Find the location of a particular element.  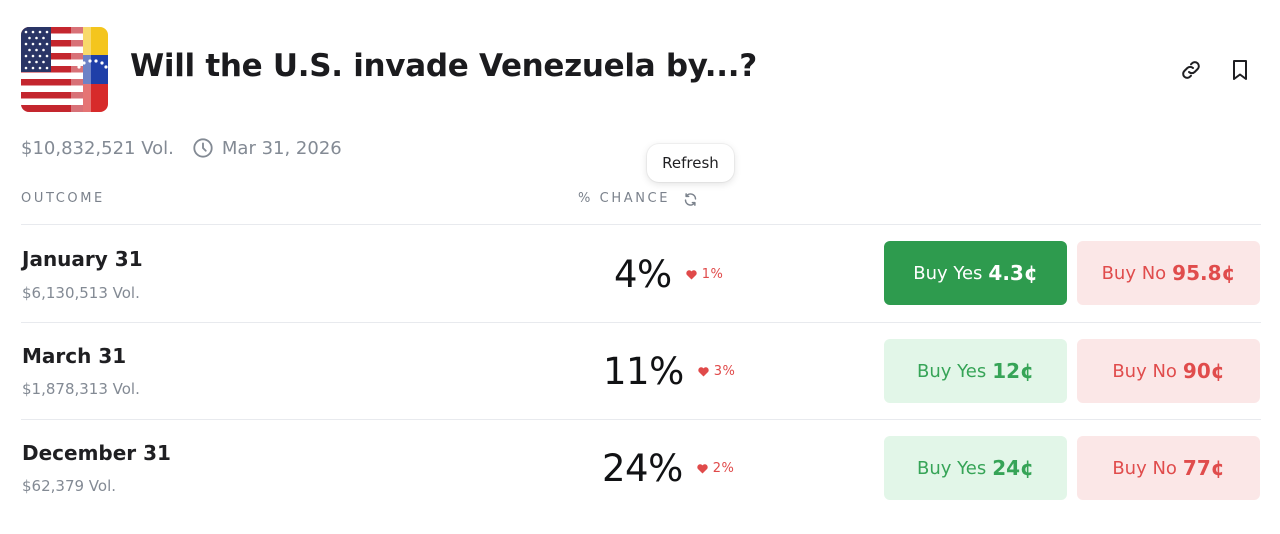

no-price: 77¢ is located at coordinates (1203, 468).